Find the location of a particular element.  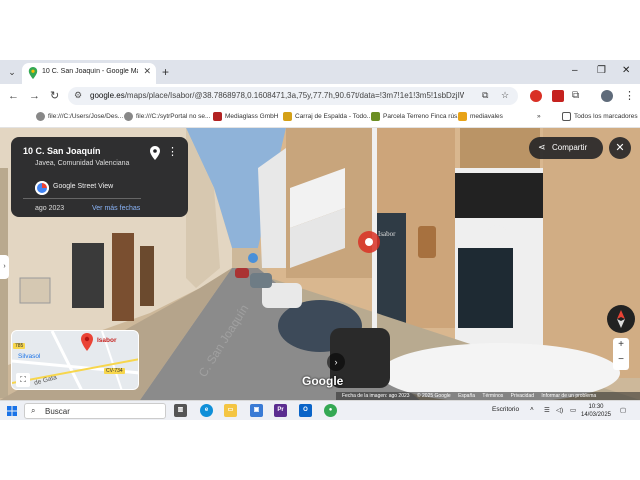

street-view-logo-icon is located at coordinates (42, 188).